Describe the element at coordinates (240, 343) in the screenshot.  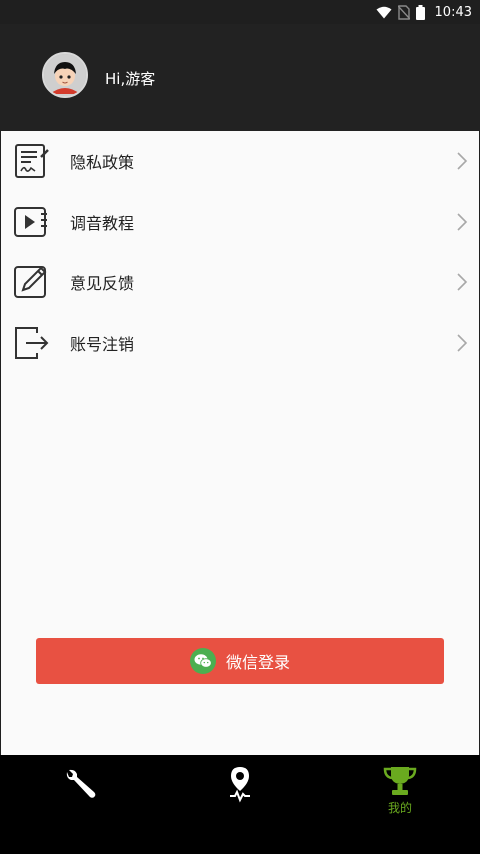
I see `menu-item-account-cancel: 账号注销` at that location.